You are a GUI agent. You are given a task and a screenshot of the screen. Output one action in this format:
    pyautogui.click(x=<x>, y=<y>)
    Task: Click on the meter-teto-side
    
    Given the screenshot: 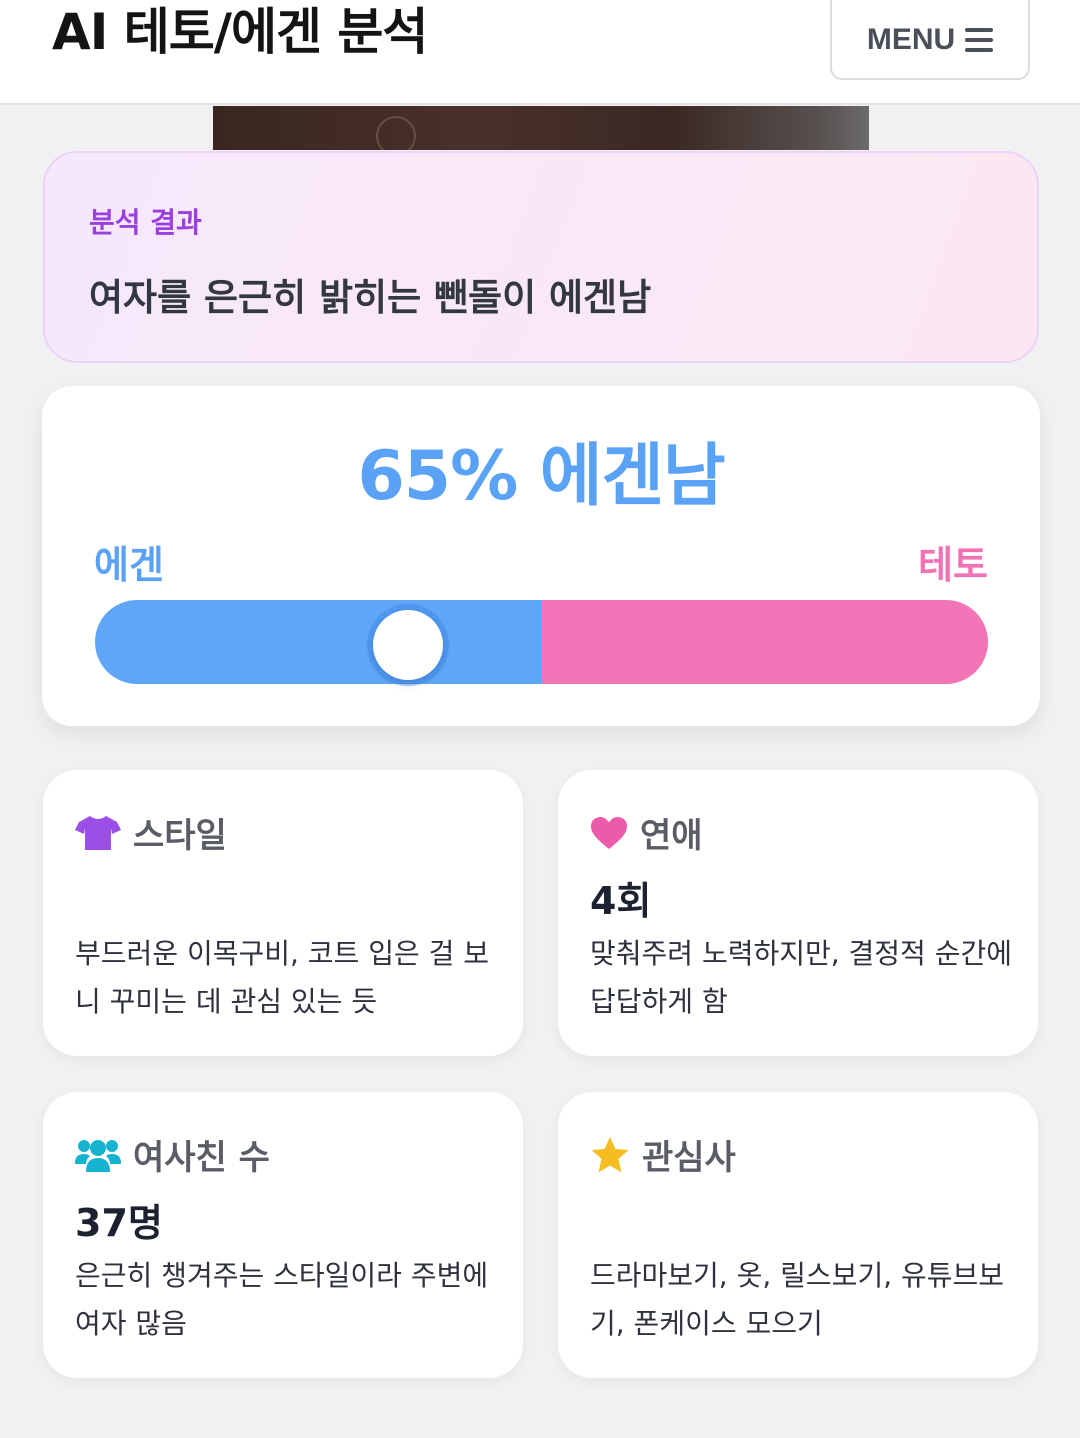 What is the action you would take?
    pyautogui.click(x=764, y=642)
    